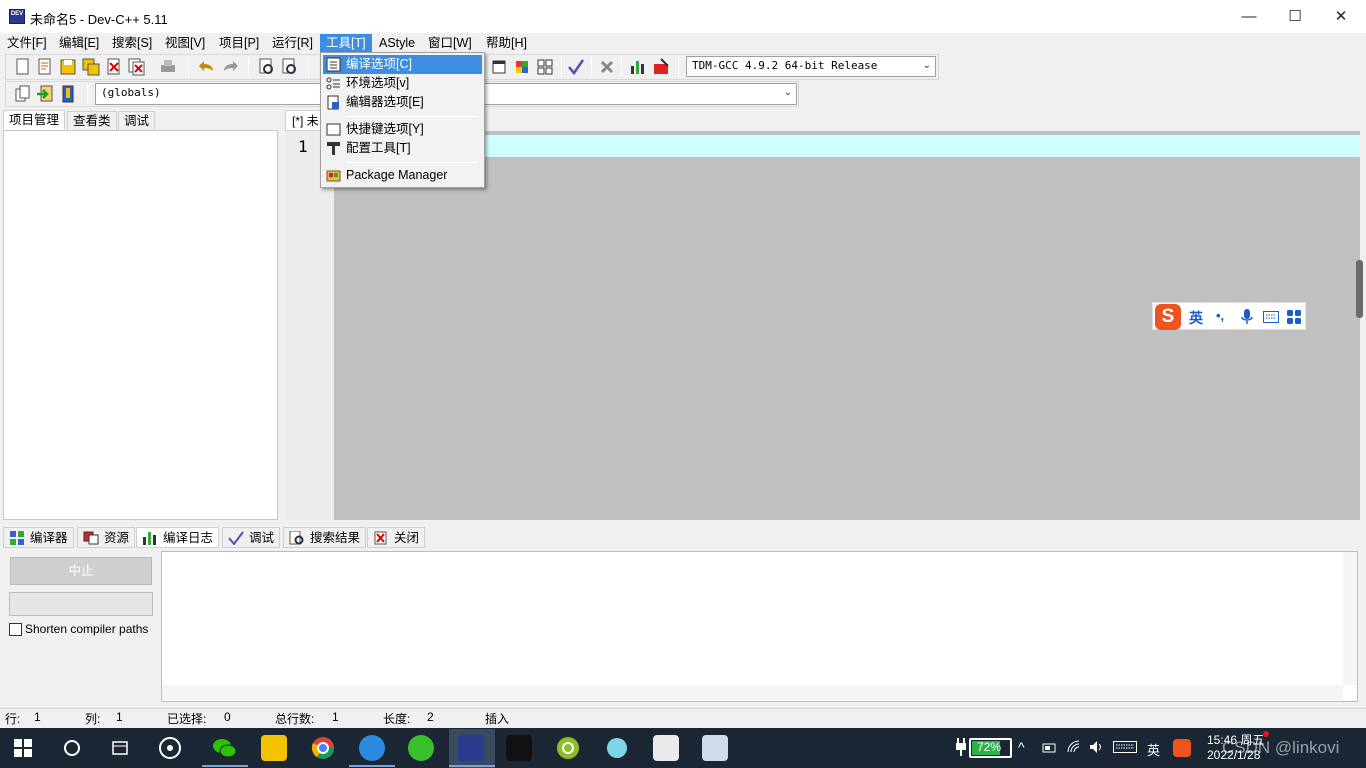 The width and height of the screenshot is (1366, 768). What do you see at coordinates (1281, 747) in the screenshot?
I see `csdn-watermark: CSDN @linkovi` at bounding box center [1281, 747].